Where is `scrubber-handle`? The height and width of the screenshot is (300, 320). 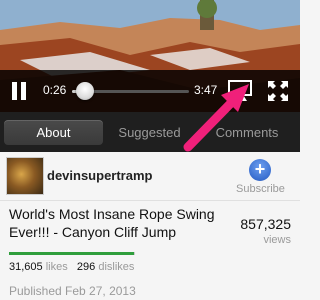
scrubber-handle is located at coordinates (85, 91).